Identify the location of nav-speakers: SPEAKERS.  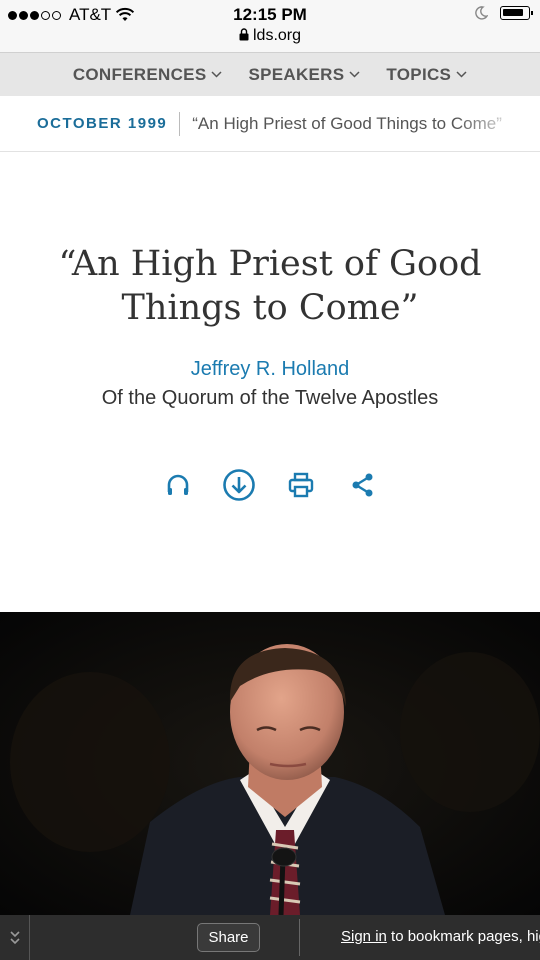
(304, 75).